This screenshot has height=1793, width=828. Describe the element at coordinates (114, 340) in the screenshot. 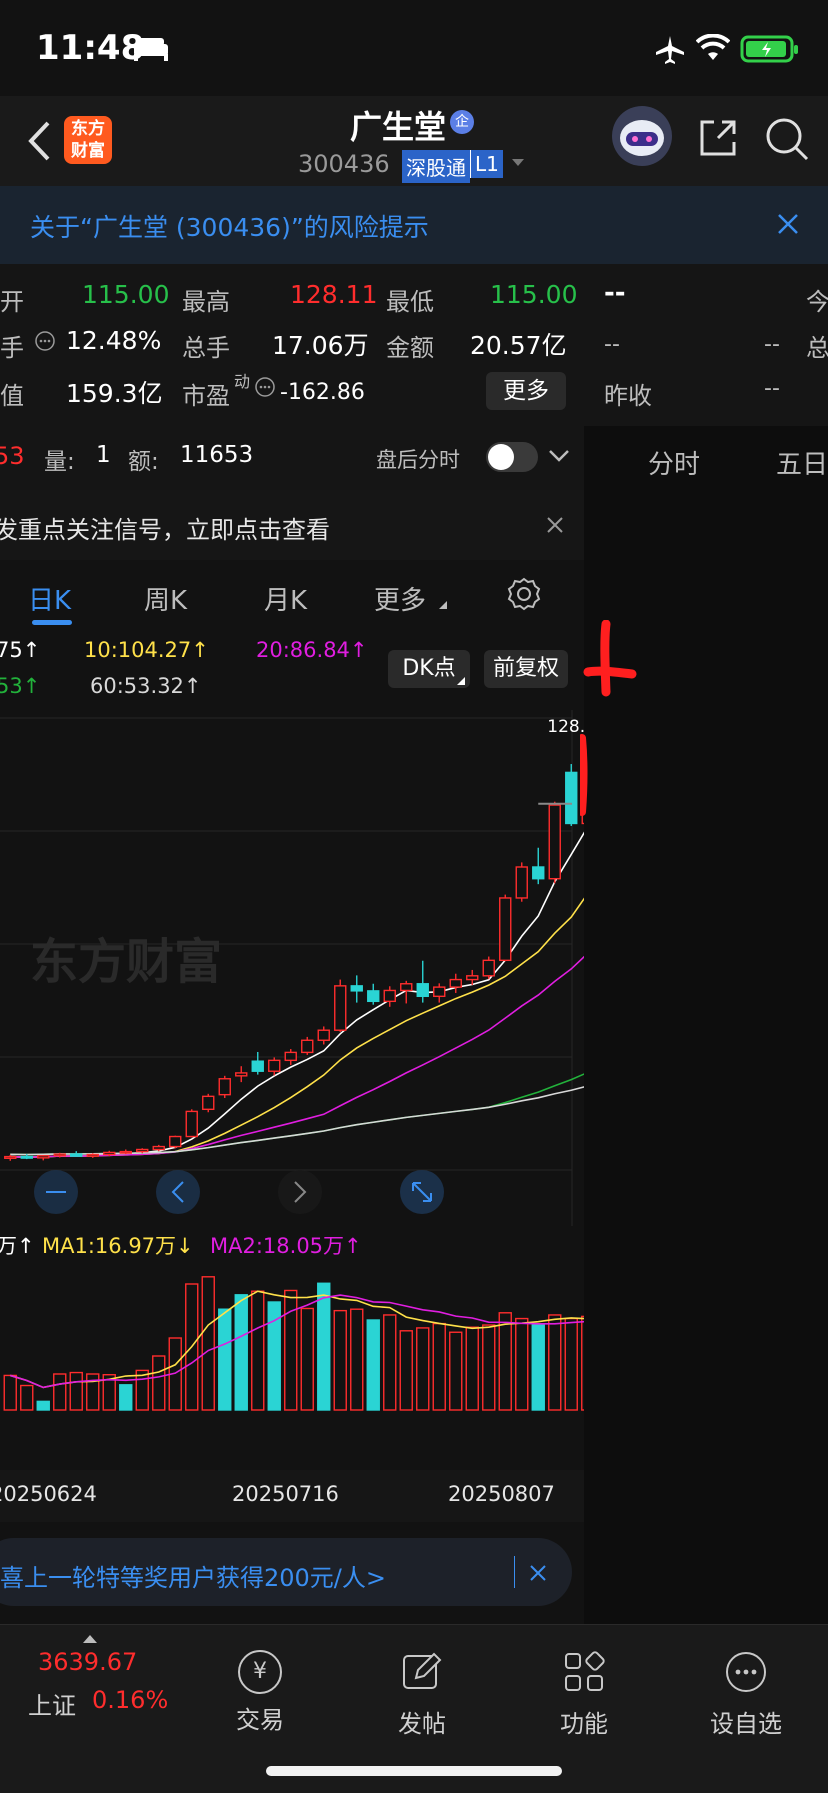

I see `turnover-value: 12.48%` at that location.